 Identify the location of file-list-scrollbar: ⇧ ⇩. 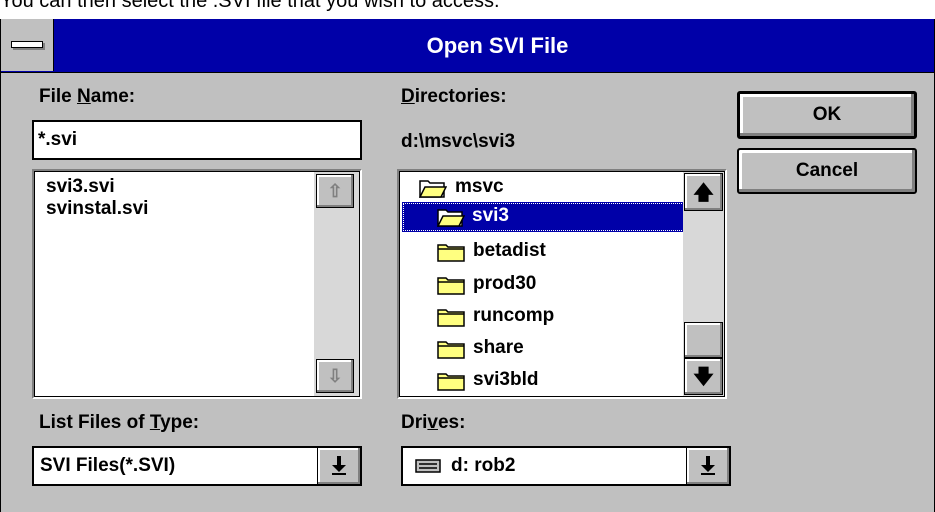
(336, 284).